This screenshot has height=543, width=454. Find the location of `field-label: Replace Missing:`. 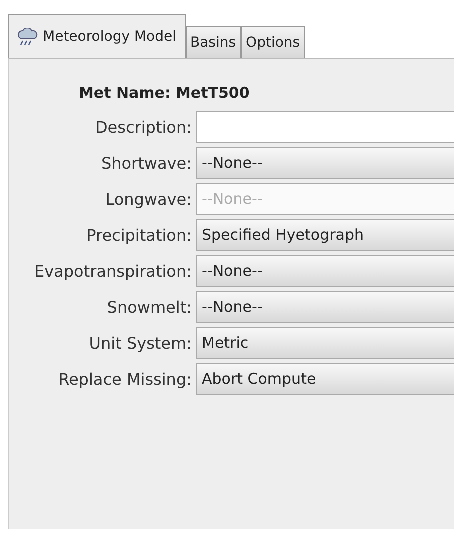

field-label: Replace Missing: is located at coordinates (125, 379).